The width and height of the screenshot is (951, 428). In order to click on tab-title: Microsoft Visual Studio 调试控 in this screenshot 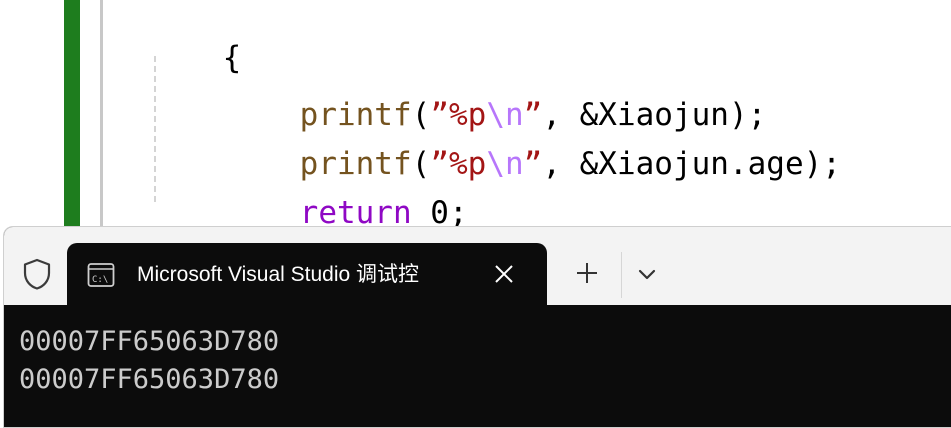, I will do `click(278, 274)`.